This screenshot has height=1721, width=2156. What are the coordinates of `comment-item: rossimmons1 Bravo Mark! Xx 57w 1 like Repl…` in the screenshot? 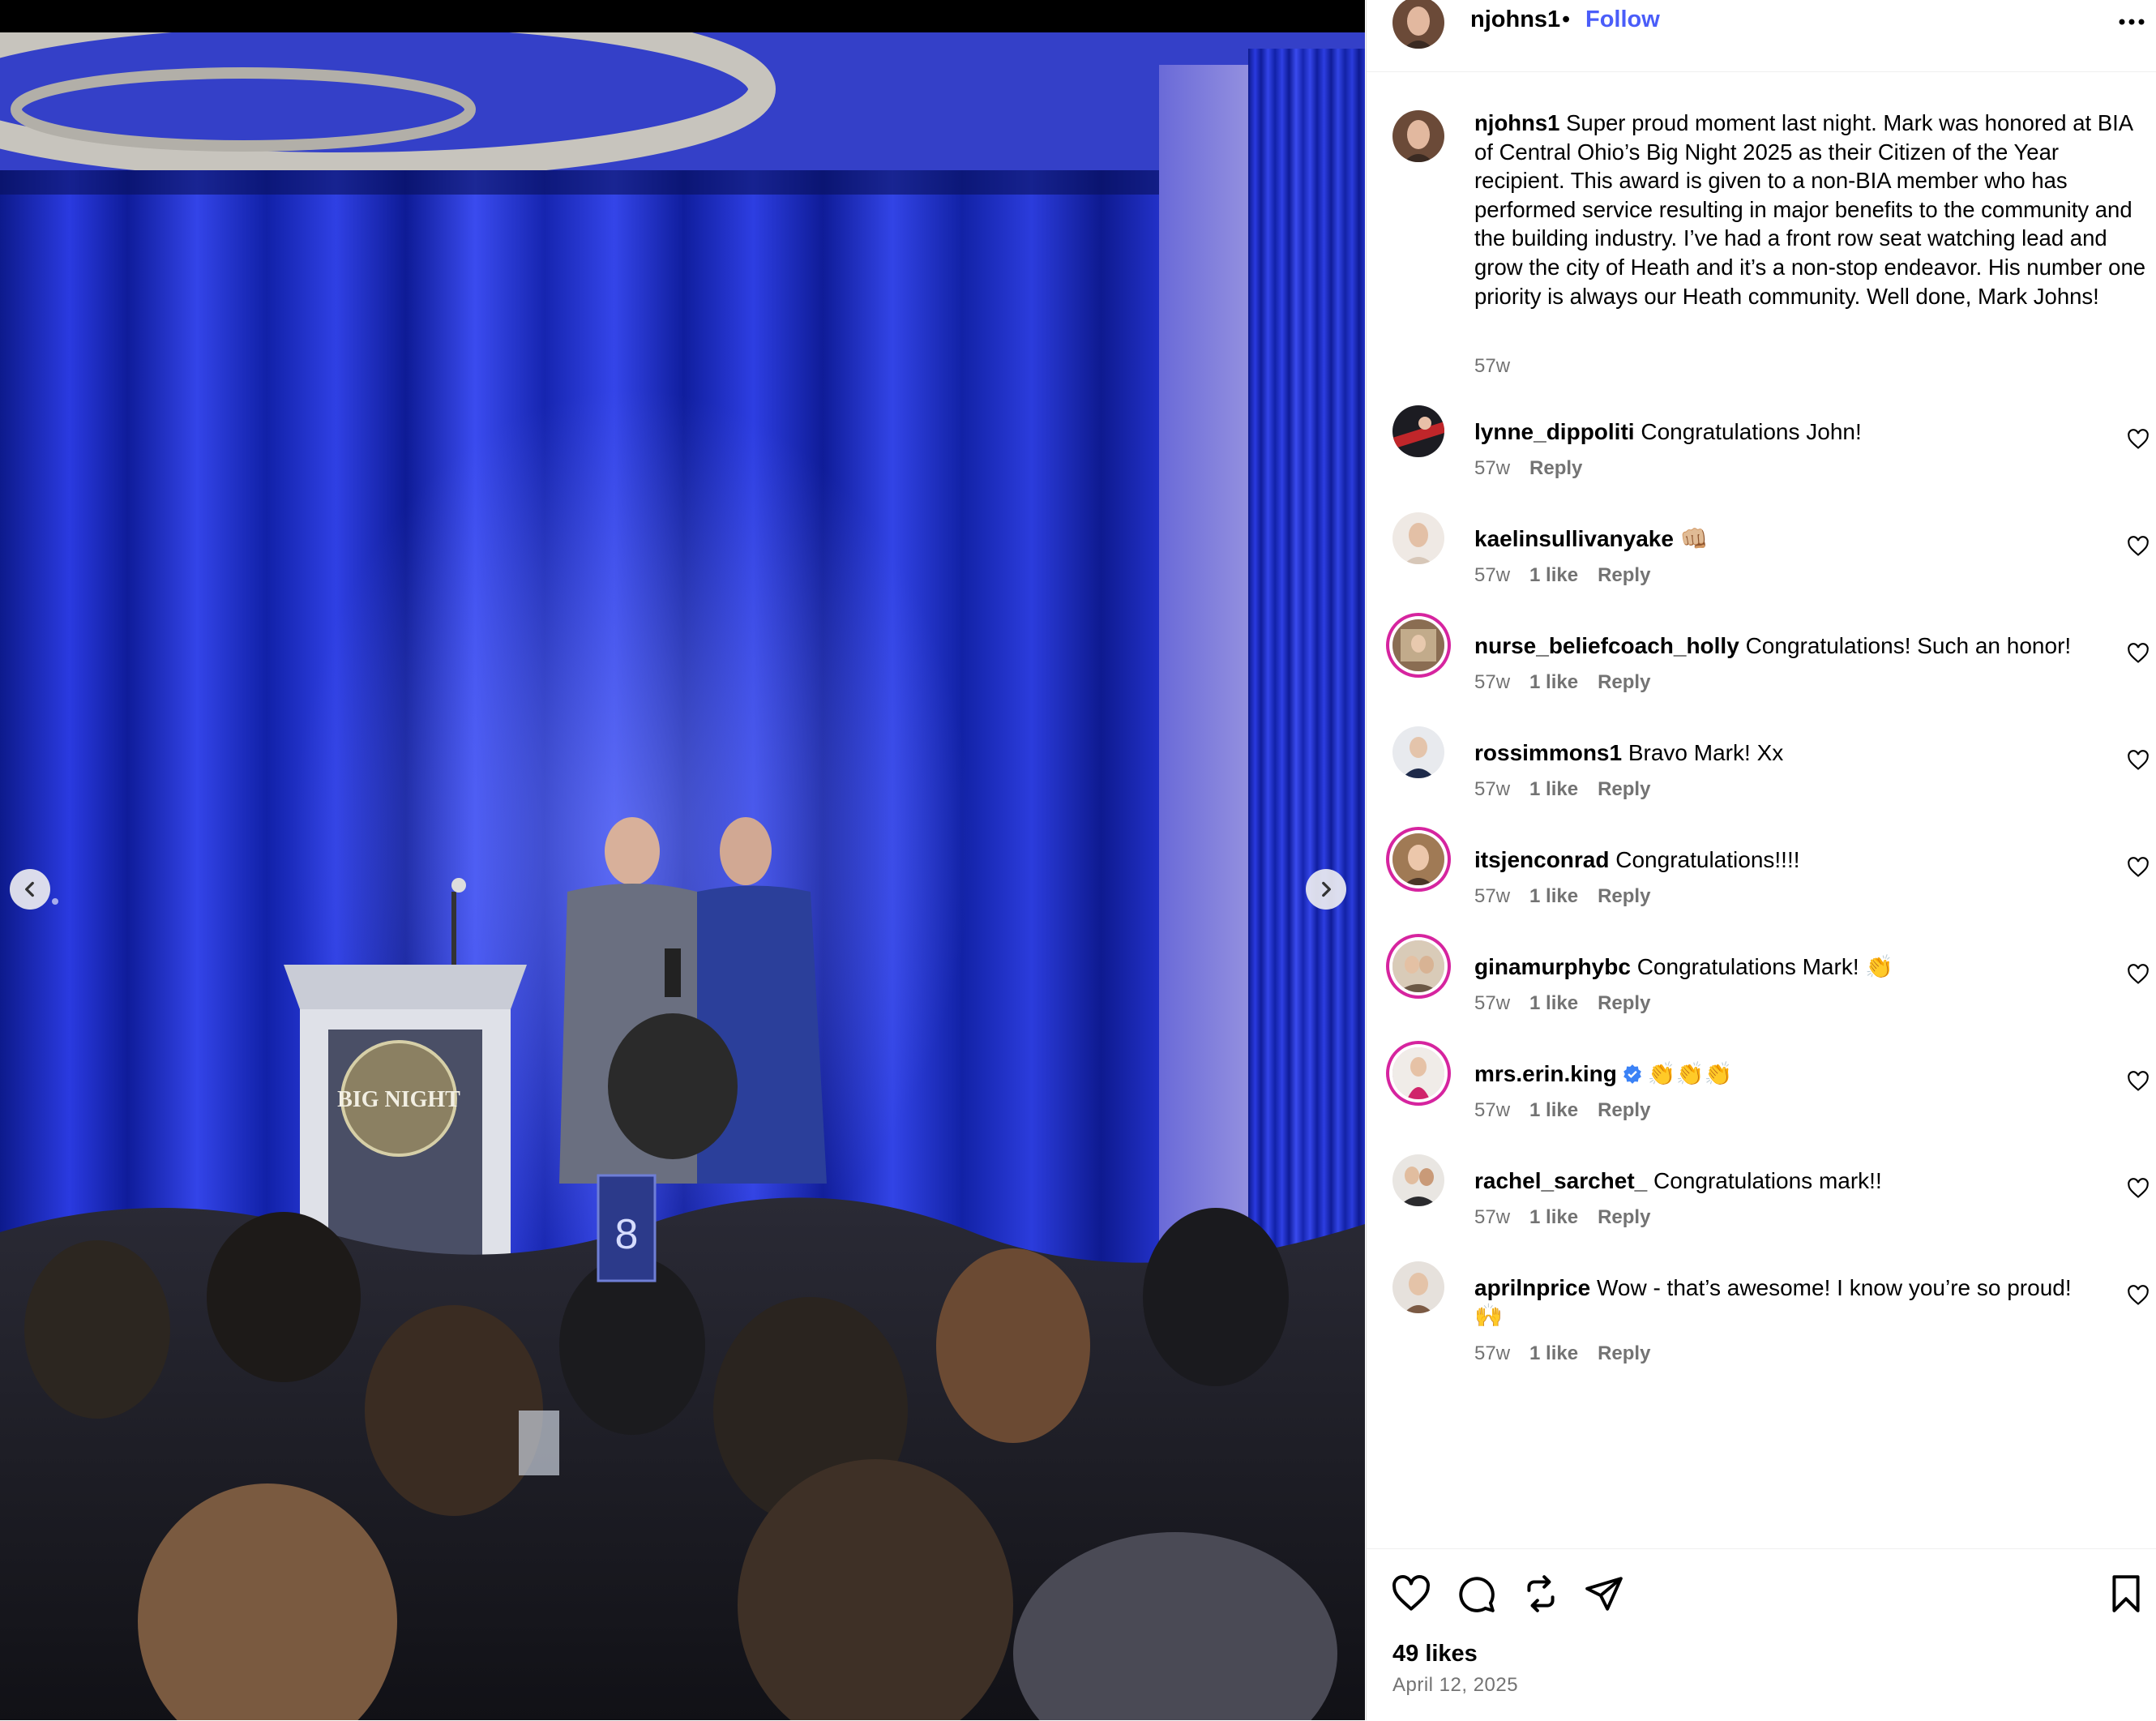 It's located at (1761, 781).